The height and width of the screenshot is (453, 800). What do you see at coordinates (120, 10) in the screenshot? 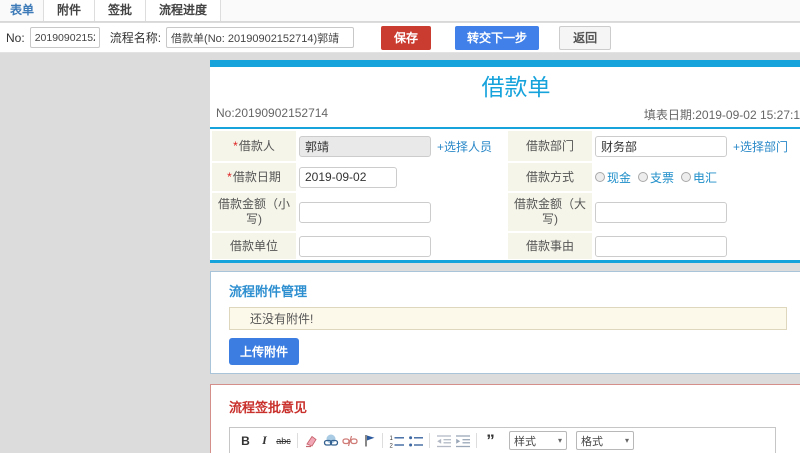
I see `tab-signoff: 签批` at bounding box center [120, 10].